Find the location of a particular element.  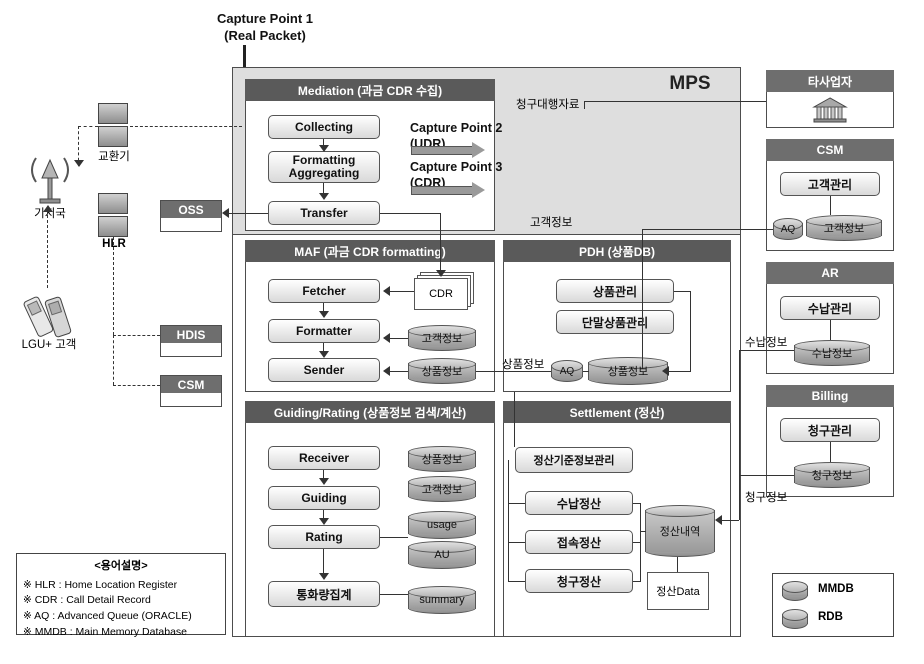

maf-header: MAF (과금 CDR formatting) is located at coordinates (370, 251).